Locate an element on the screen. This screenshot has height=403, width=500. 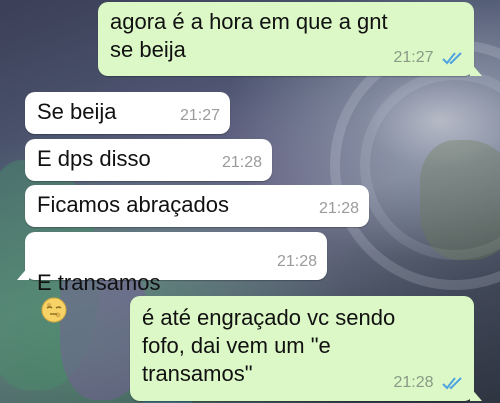
message-bubble-incoming: Se beija 21:27 is located at coordinates (127, 113).